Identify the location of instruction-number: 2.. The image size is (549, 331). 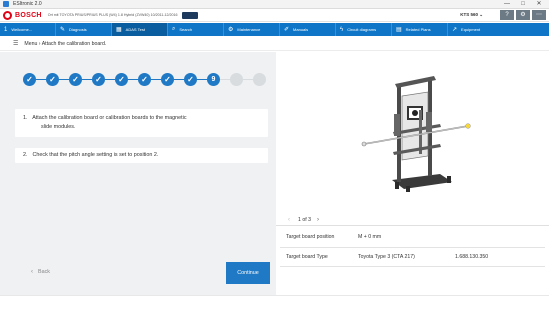
(25, 155).